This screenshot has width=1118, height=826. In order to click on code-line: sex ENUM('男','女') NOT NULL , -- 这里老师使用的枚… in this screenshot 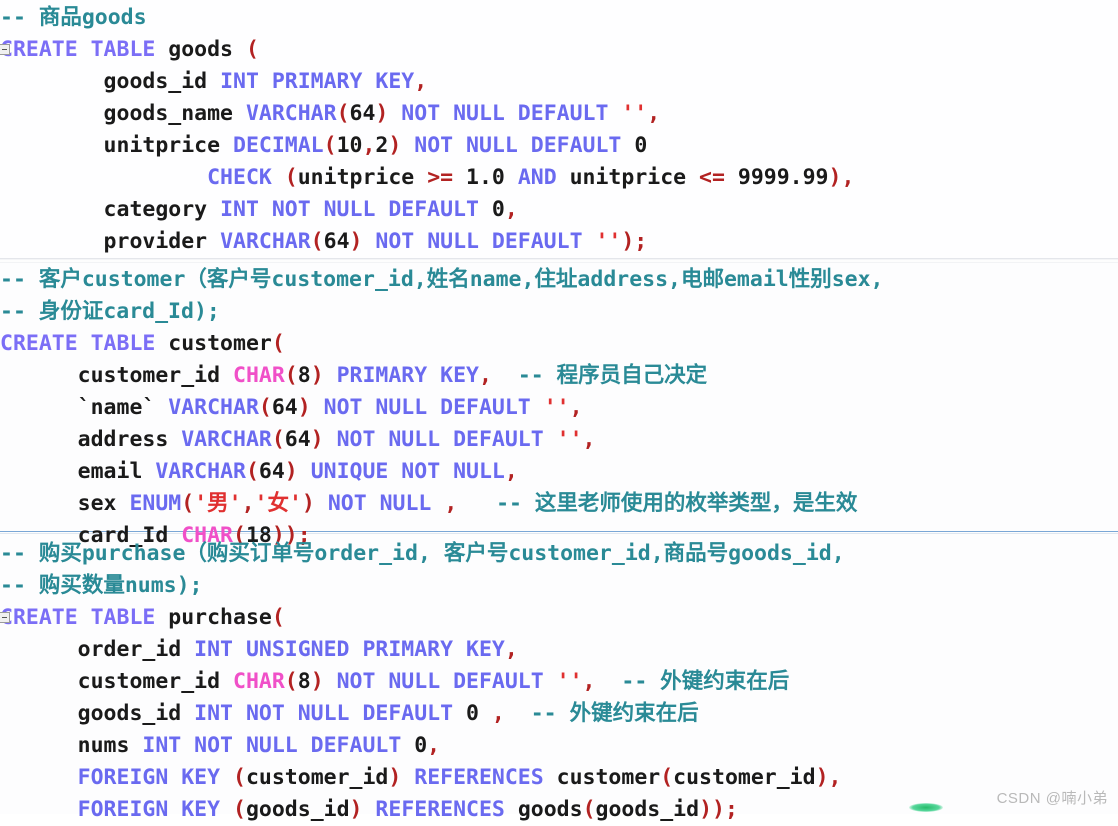, I will do `click(559, 504)`.